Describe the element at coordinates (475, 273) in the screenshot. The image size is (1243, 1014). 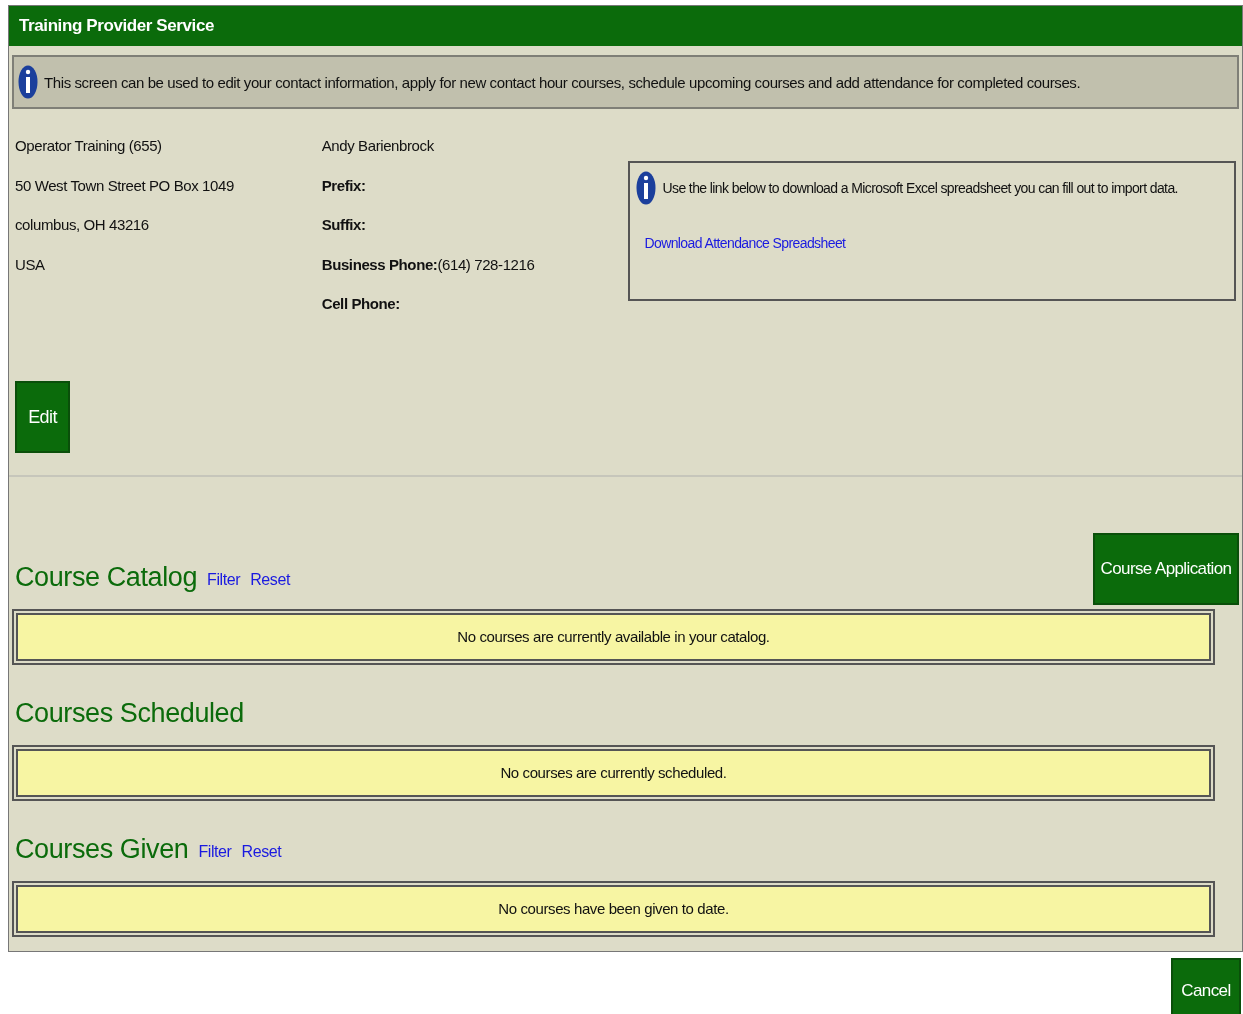
I see `contact-field: Business Phone:(614) 728-1216` at that location.